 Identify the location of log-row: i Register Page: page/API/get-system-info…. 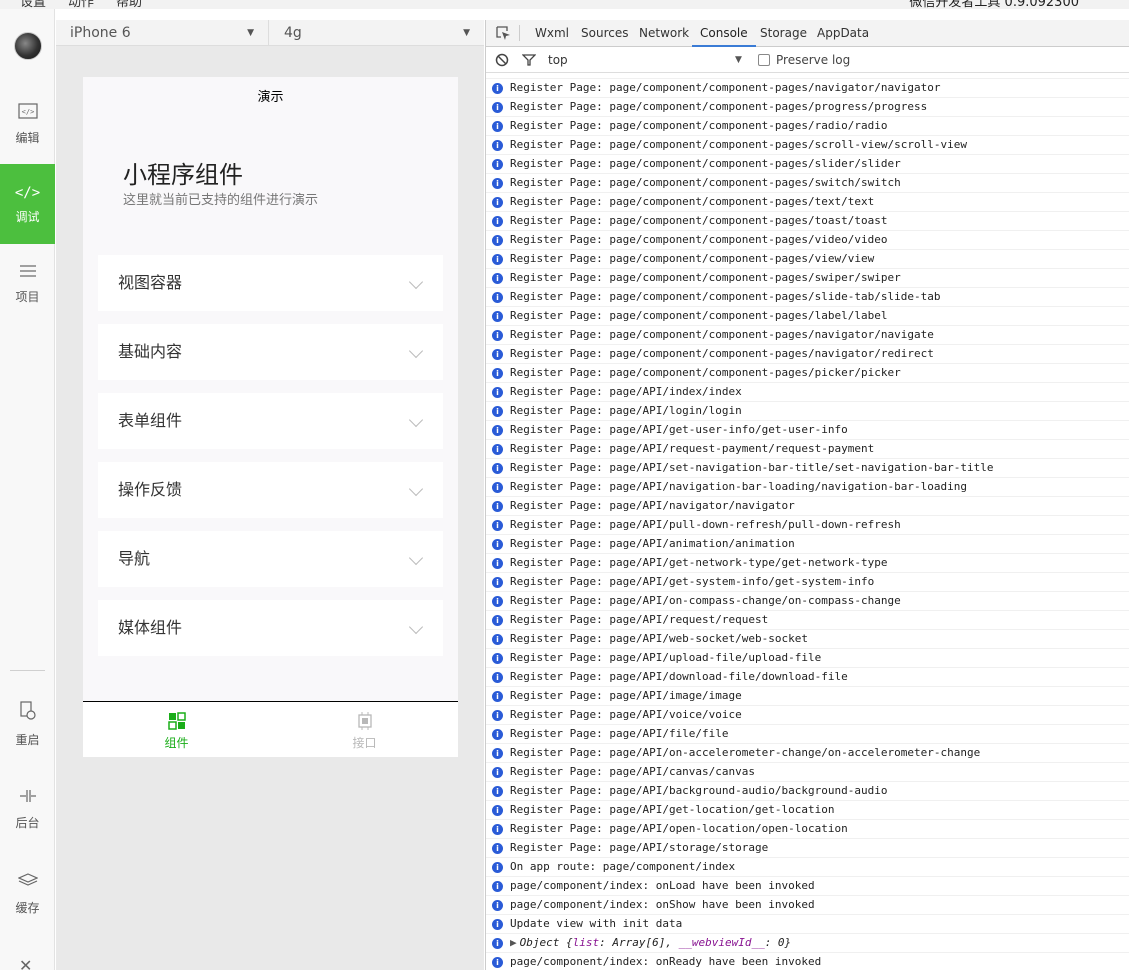
(807, 582).